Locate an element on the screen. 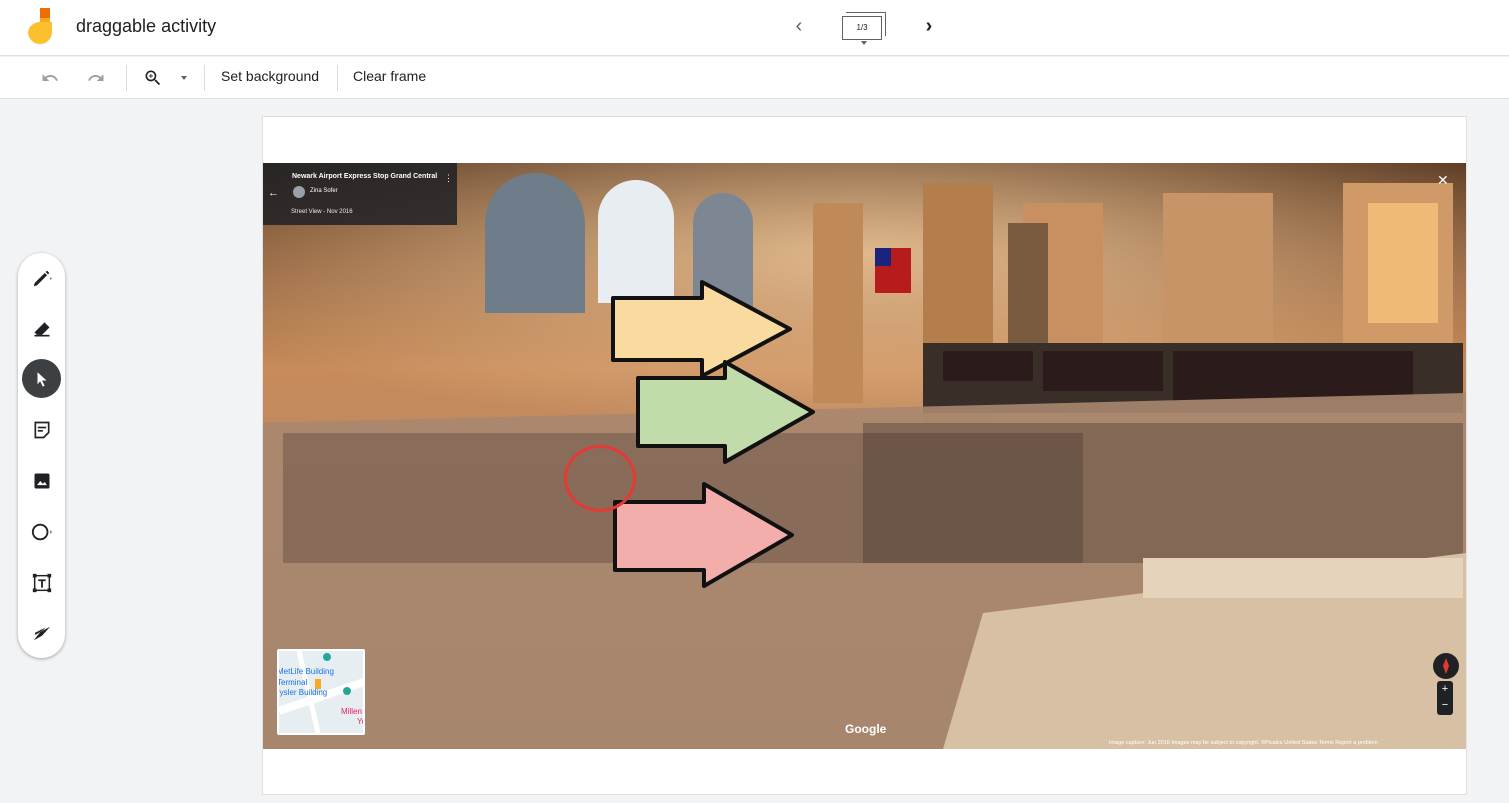  sticky-note-icon is located at coordinates (41, 429).